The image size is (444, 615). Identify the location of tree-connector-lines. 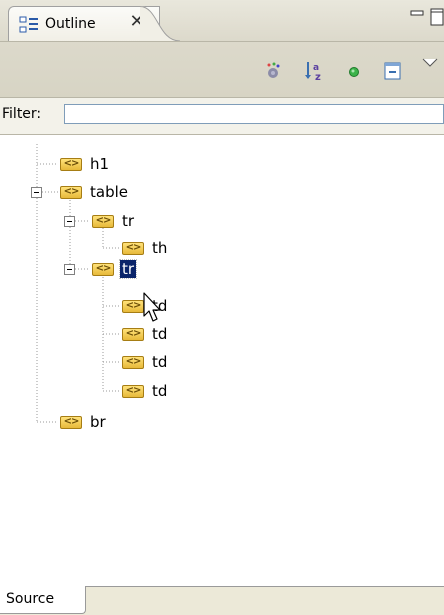
(78, 283).